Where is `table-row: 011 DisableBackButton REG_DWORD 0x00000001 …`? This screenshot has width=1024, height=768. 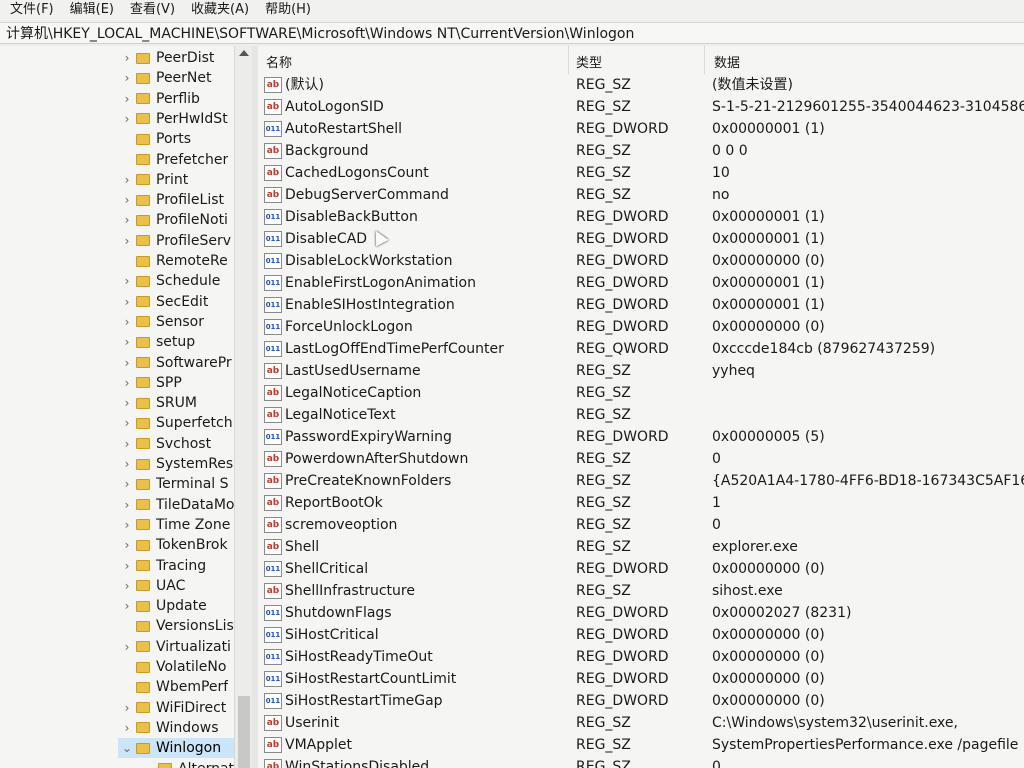 table-row: 011 DisableBackButton REG_DWORD 0x00000001 … is located at coordinates (641, 217).